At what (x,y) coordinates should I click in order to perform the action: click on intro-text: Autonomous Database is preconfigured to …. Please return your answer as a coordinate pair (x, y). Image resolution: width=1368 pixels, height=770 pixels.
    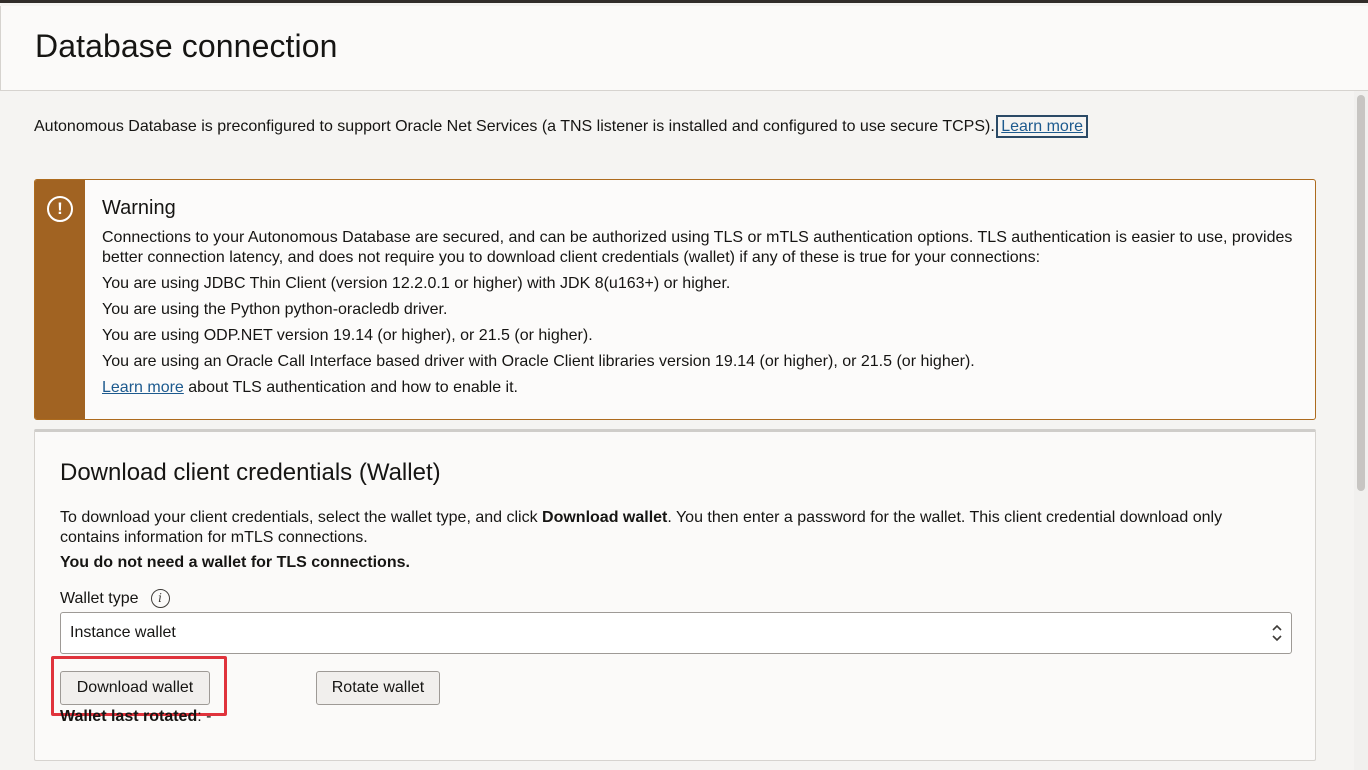
    Looking at the image, I should click on (561, 126).